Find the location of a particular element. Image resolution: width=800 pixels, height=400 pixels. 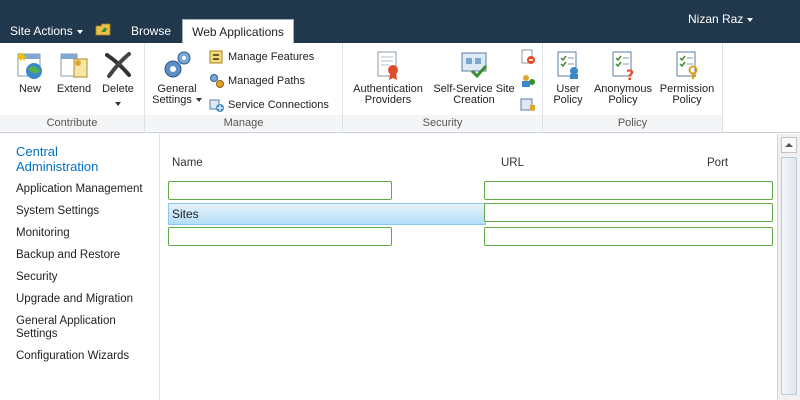

new-button: New is located at coordinates (30, 72).